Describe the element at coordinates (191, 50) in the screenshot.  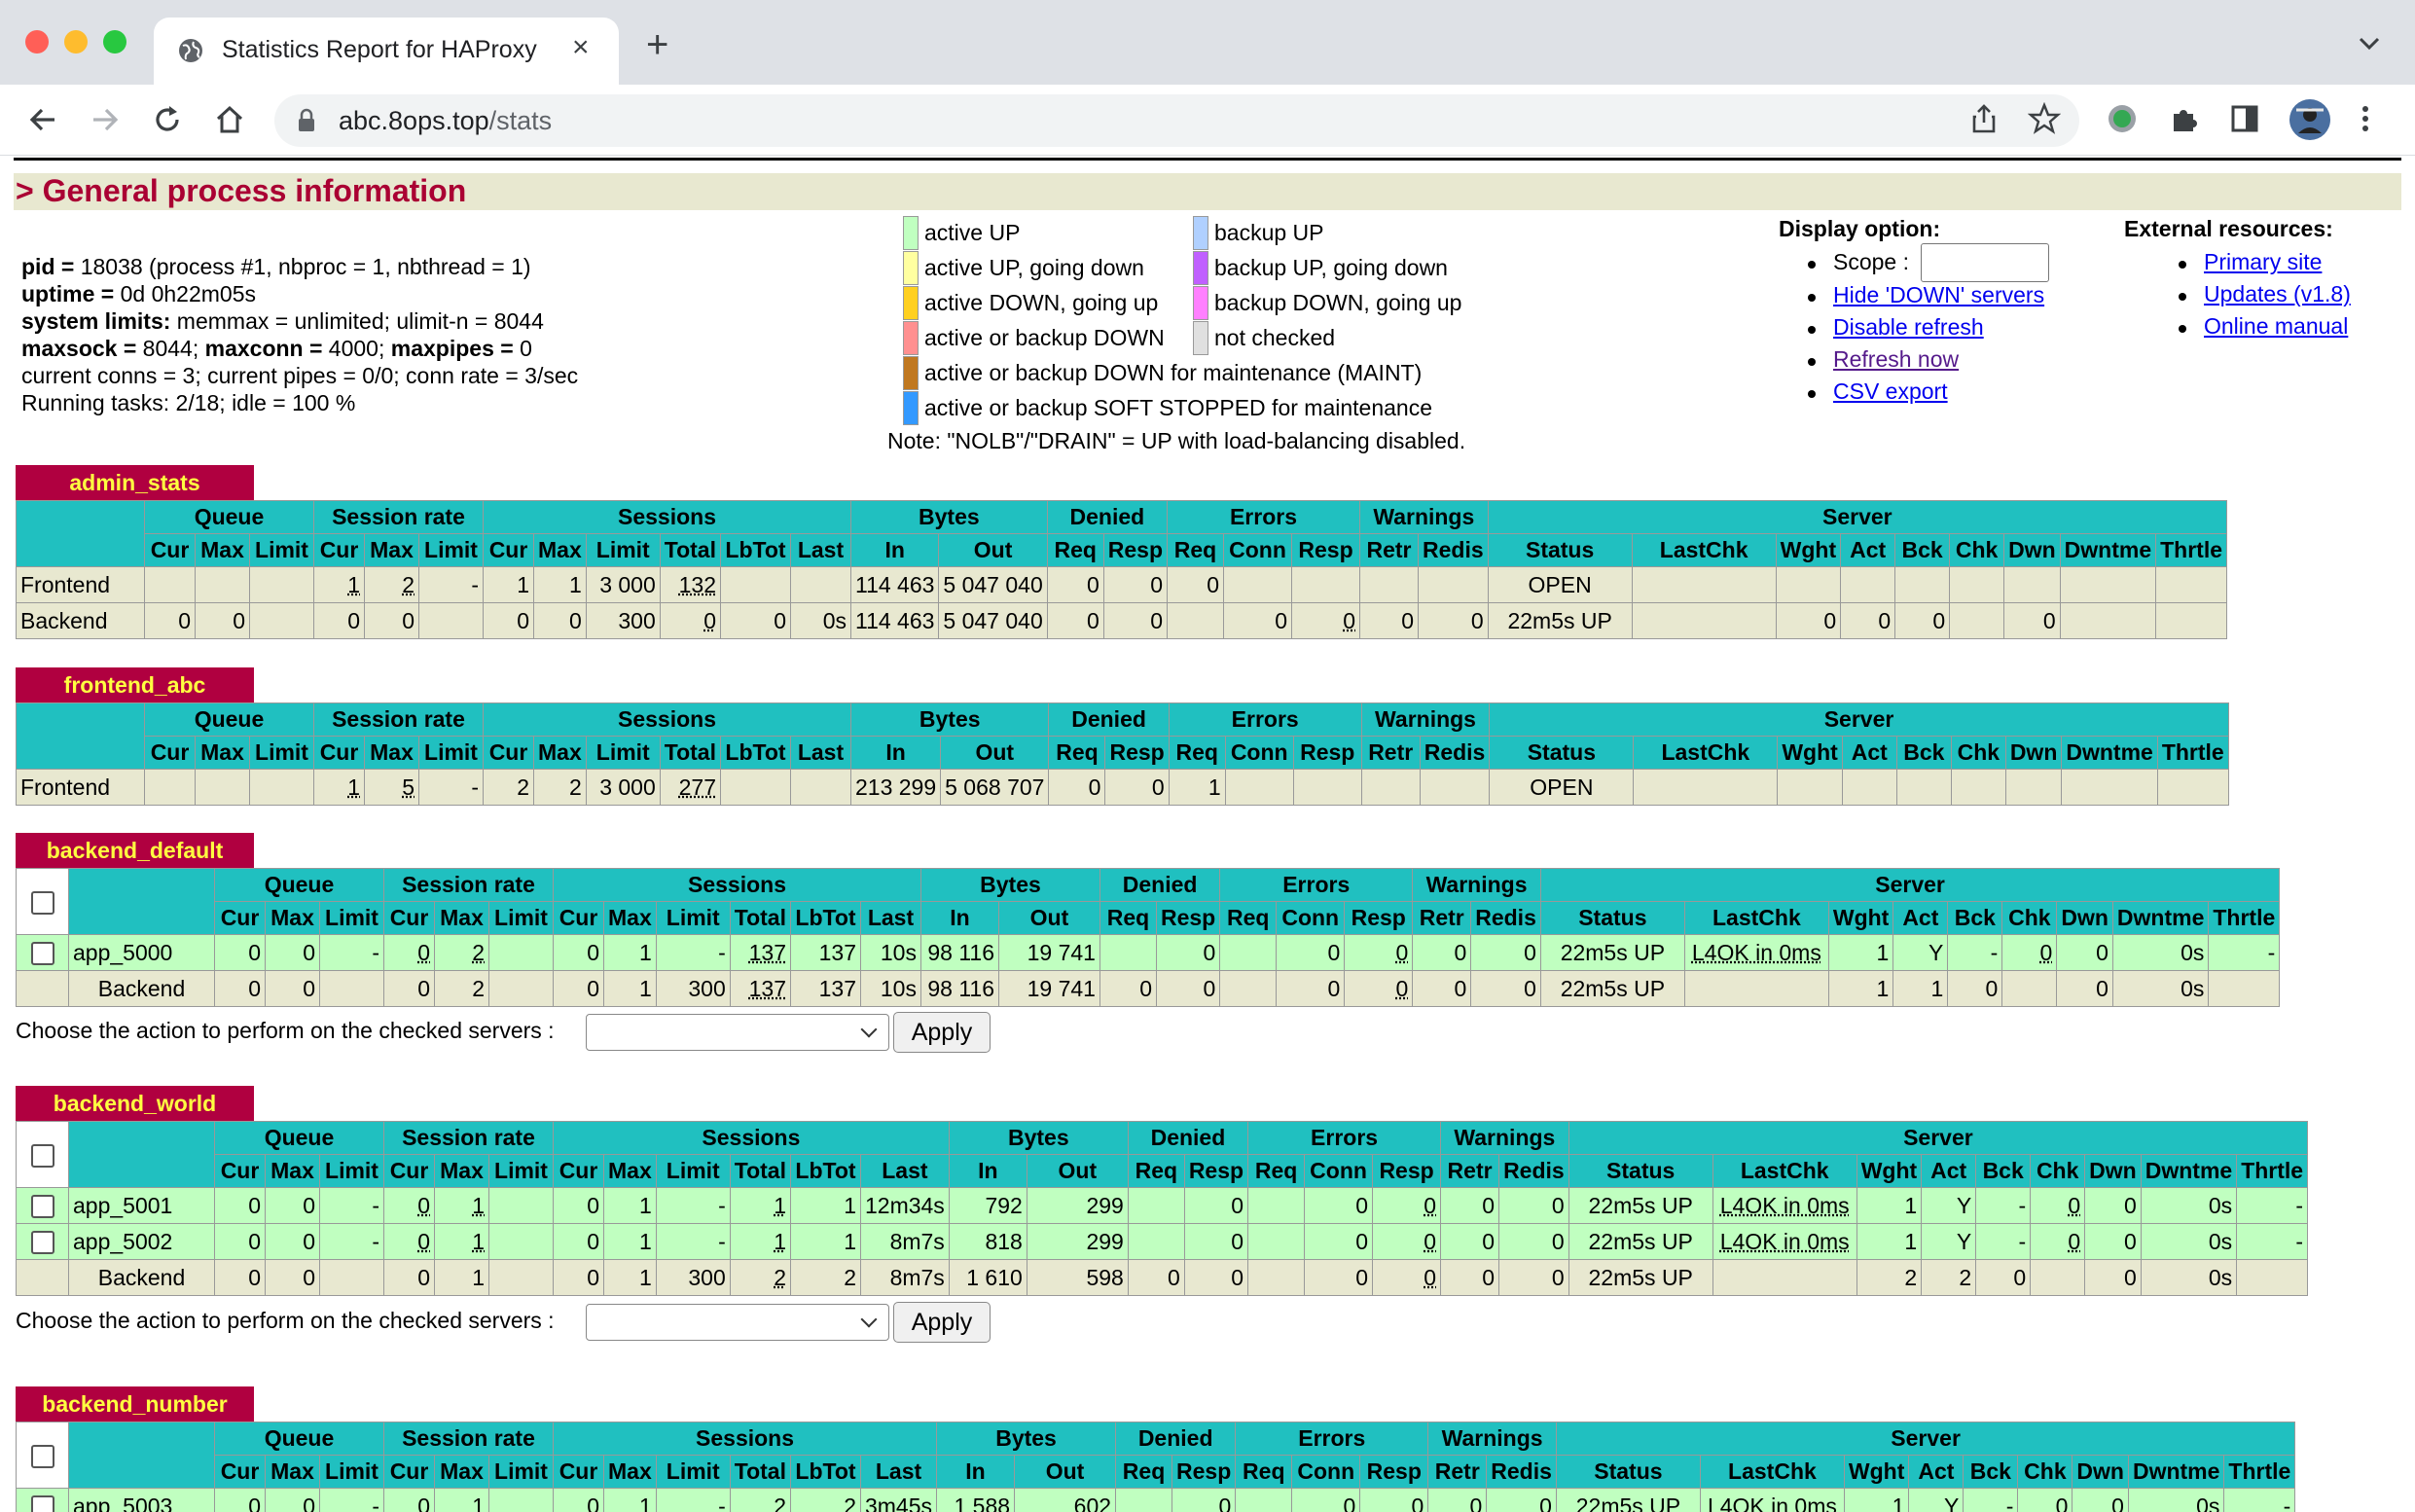
I see `globe-icon` at that location.